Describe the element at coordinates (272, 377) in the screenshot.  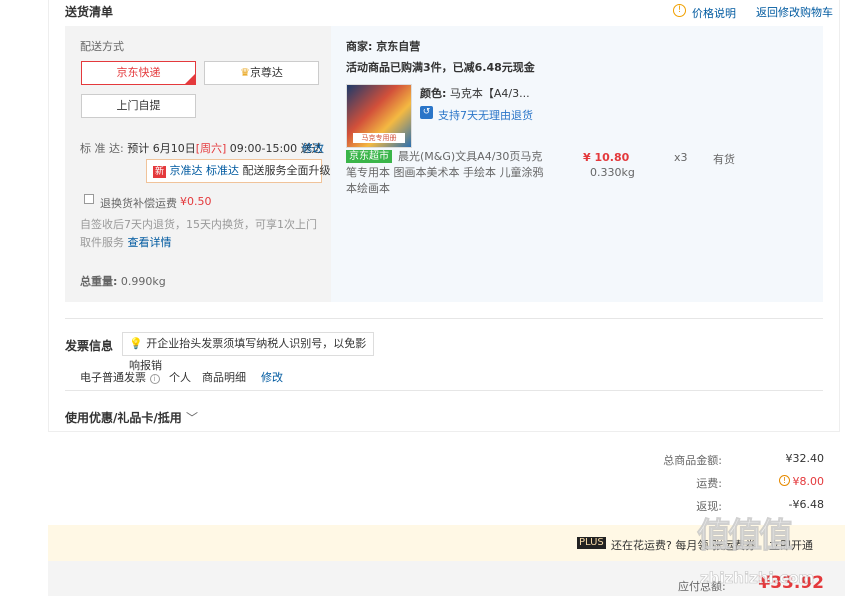
I see `invoice-modify-link: 修改` at that location.